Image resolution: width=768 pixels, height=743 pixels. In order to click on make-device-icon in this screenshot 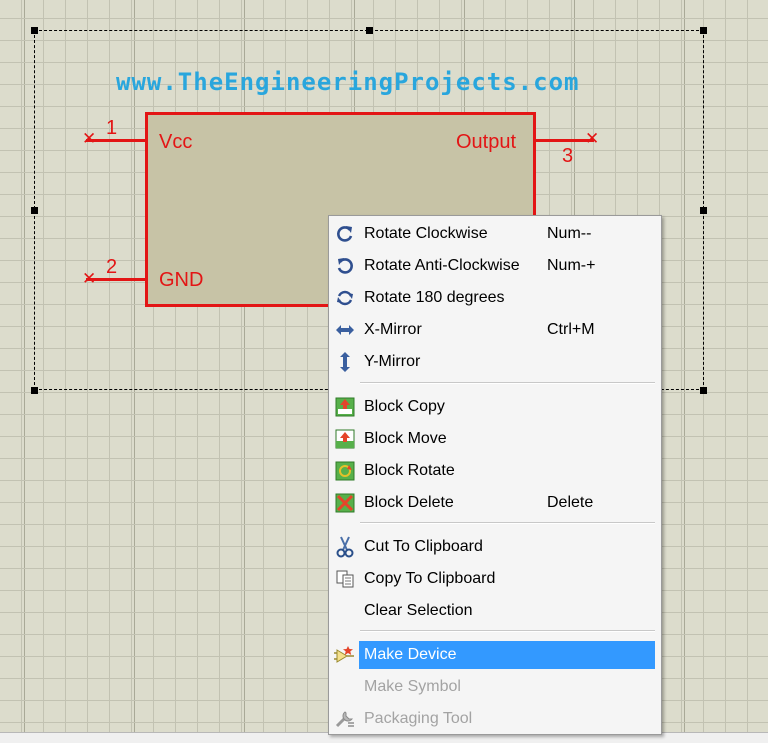, I will do `click(345, 655)`.